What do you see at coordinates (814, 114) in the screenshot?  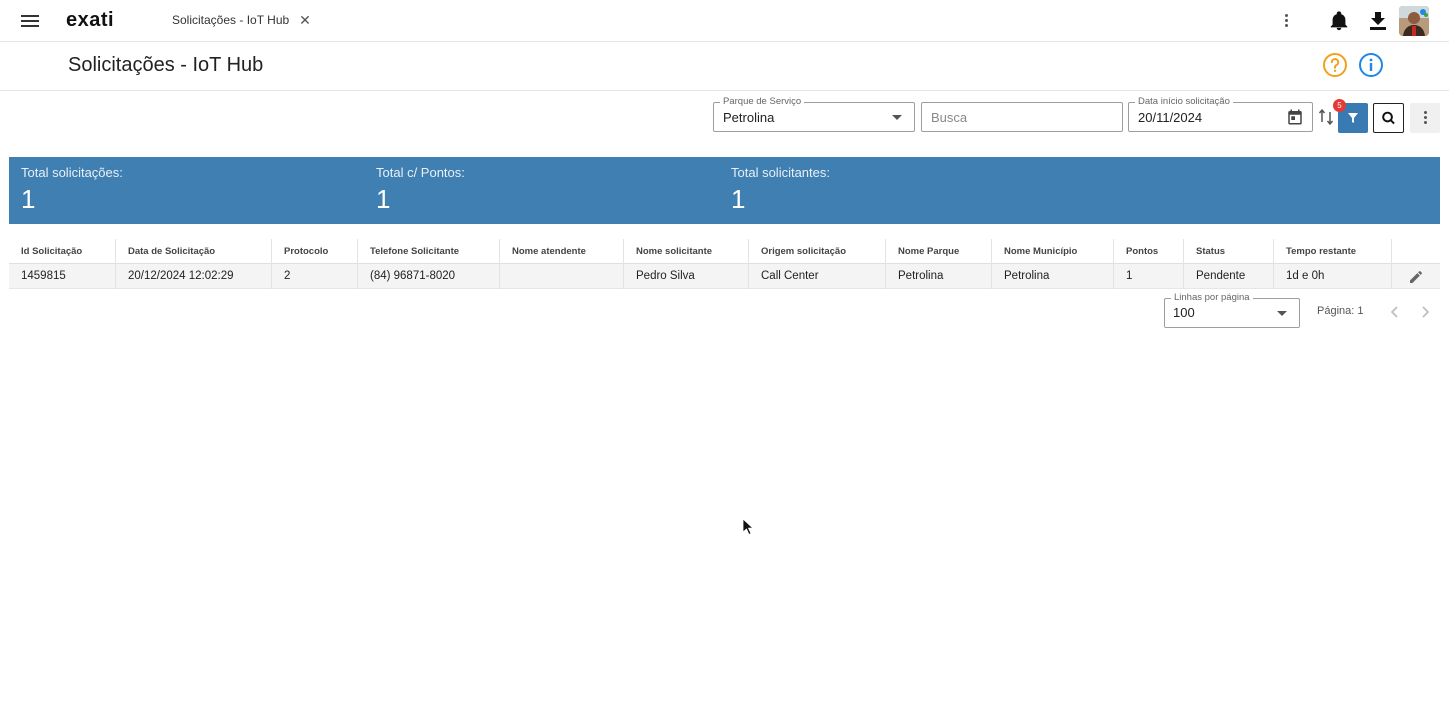 I see `parque-select: Parque de Serviço Petrolina` at bounding box center [814, 114].